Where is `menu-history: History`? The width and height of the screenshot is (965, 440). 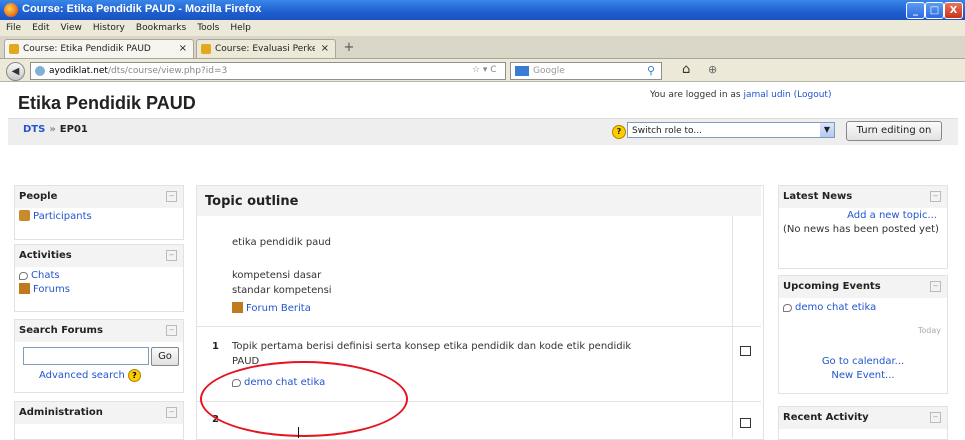
menu-history: History is located at coordinates (108, 27).